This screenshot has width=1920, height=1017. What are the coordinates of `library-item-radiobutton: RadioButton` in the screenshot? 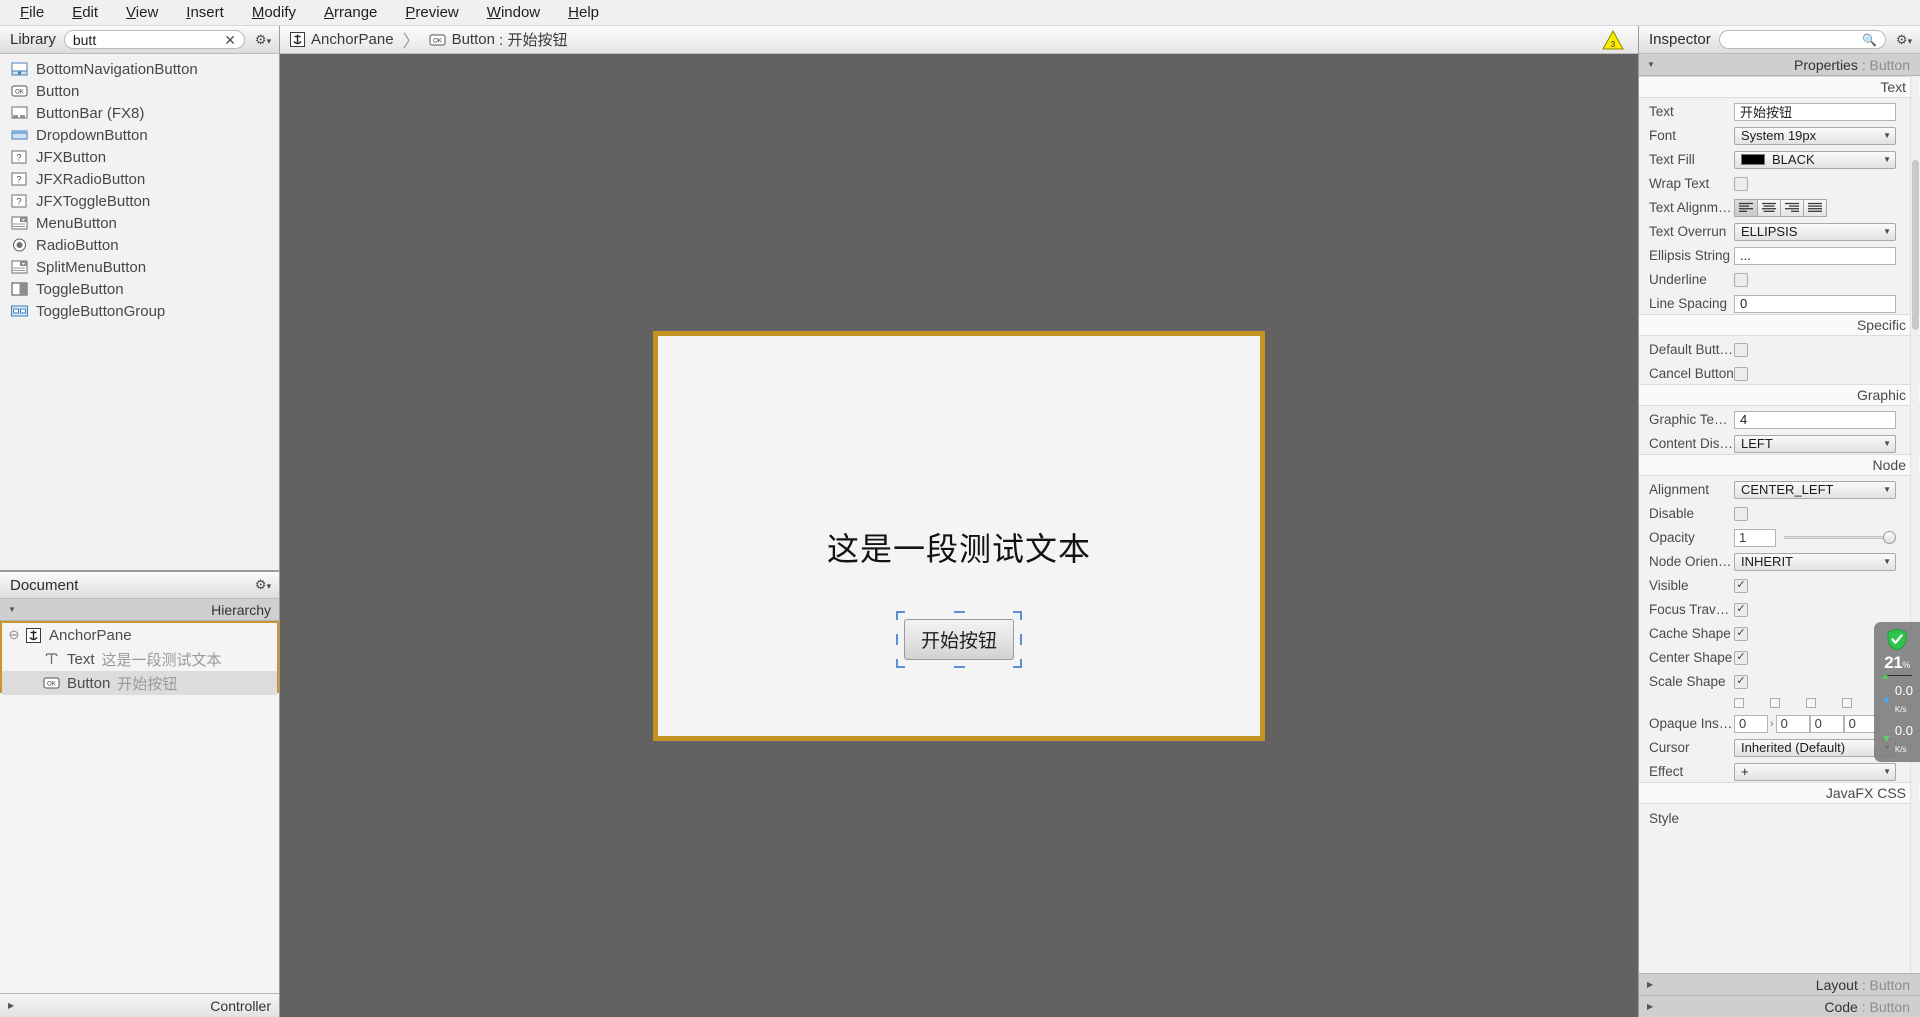 It's located at (139, 245).